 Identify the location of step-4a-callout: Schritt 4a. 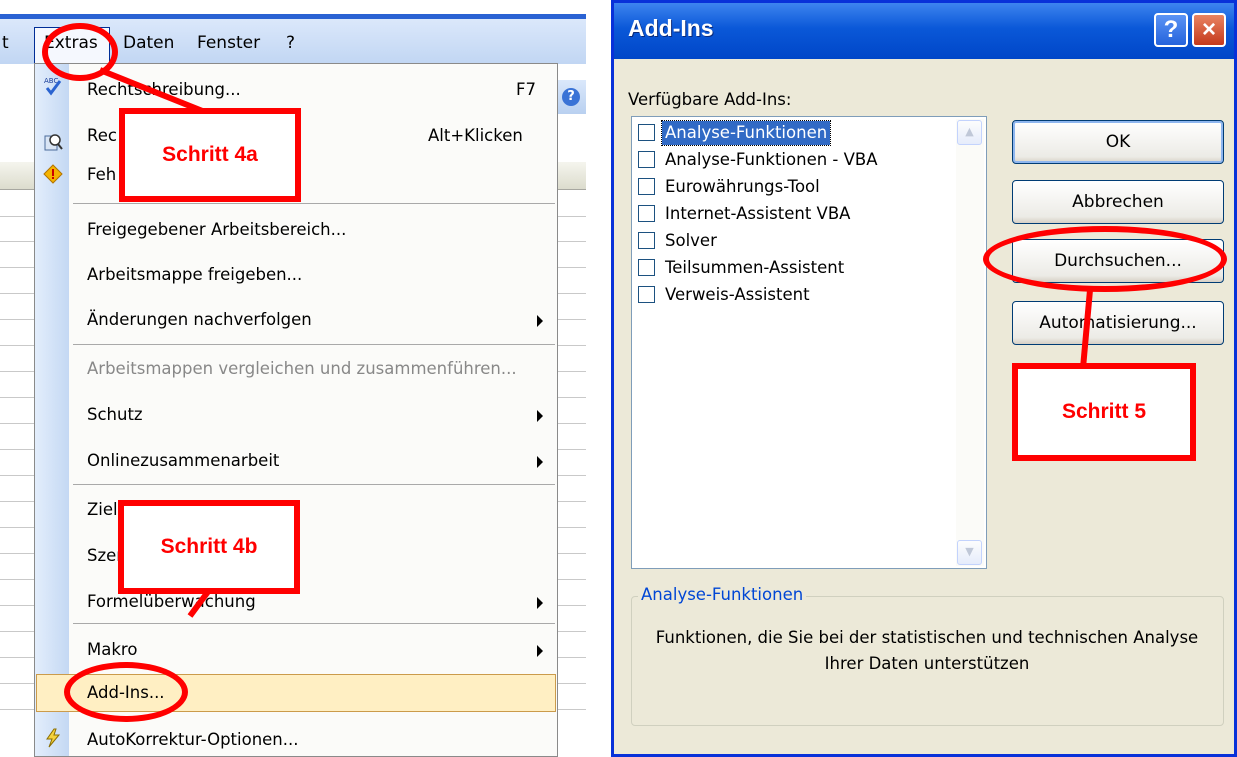
(210, 155).